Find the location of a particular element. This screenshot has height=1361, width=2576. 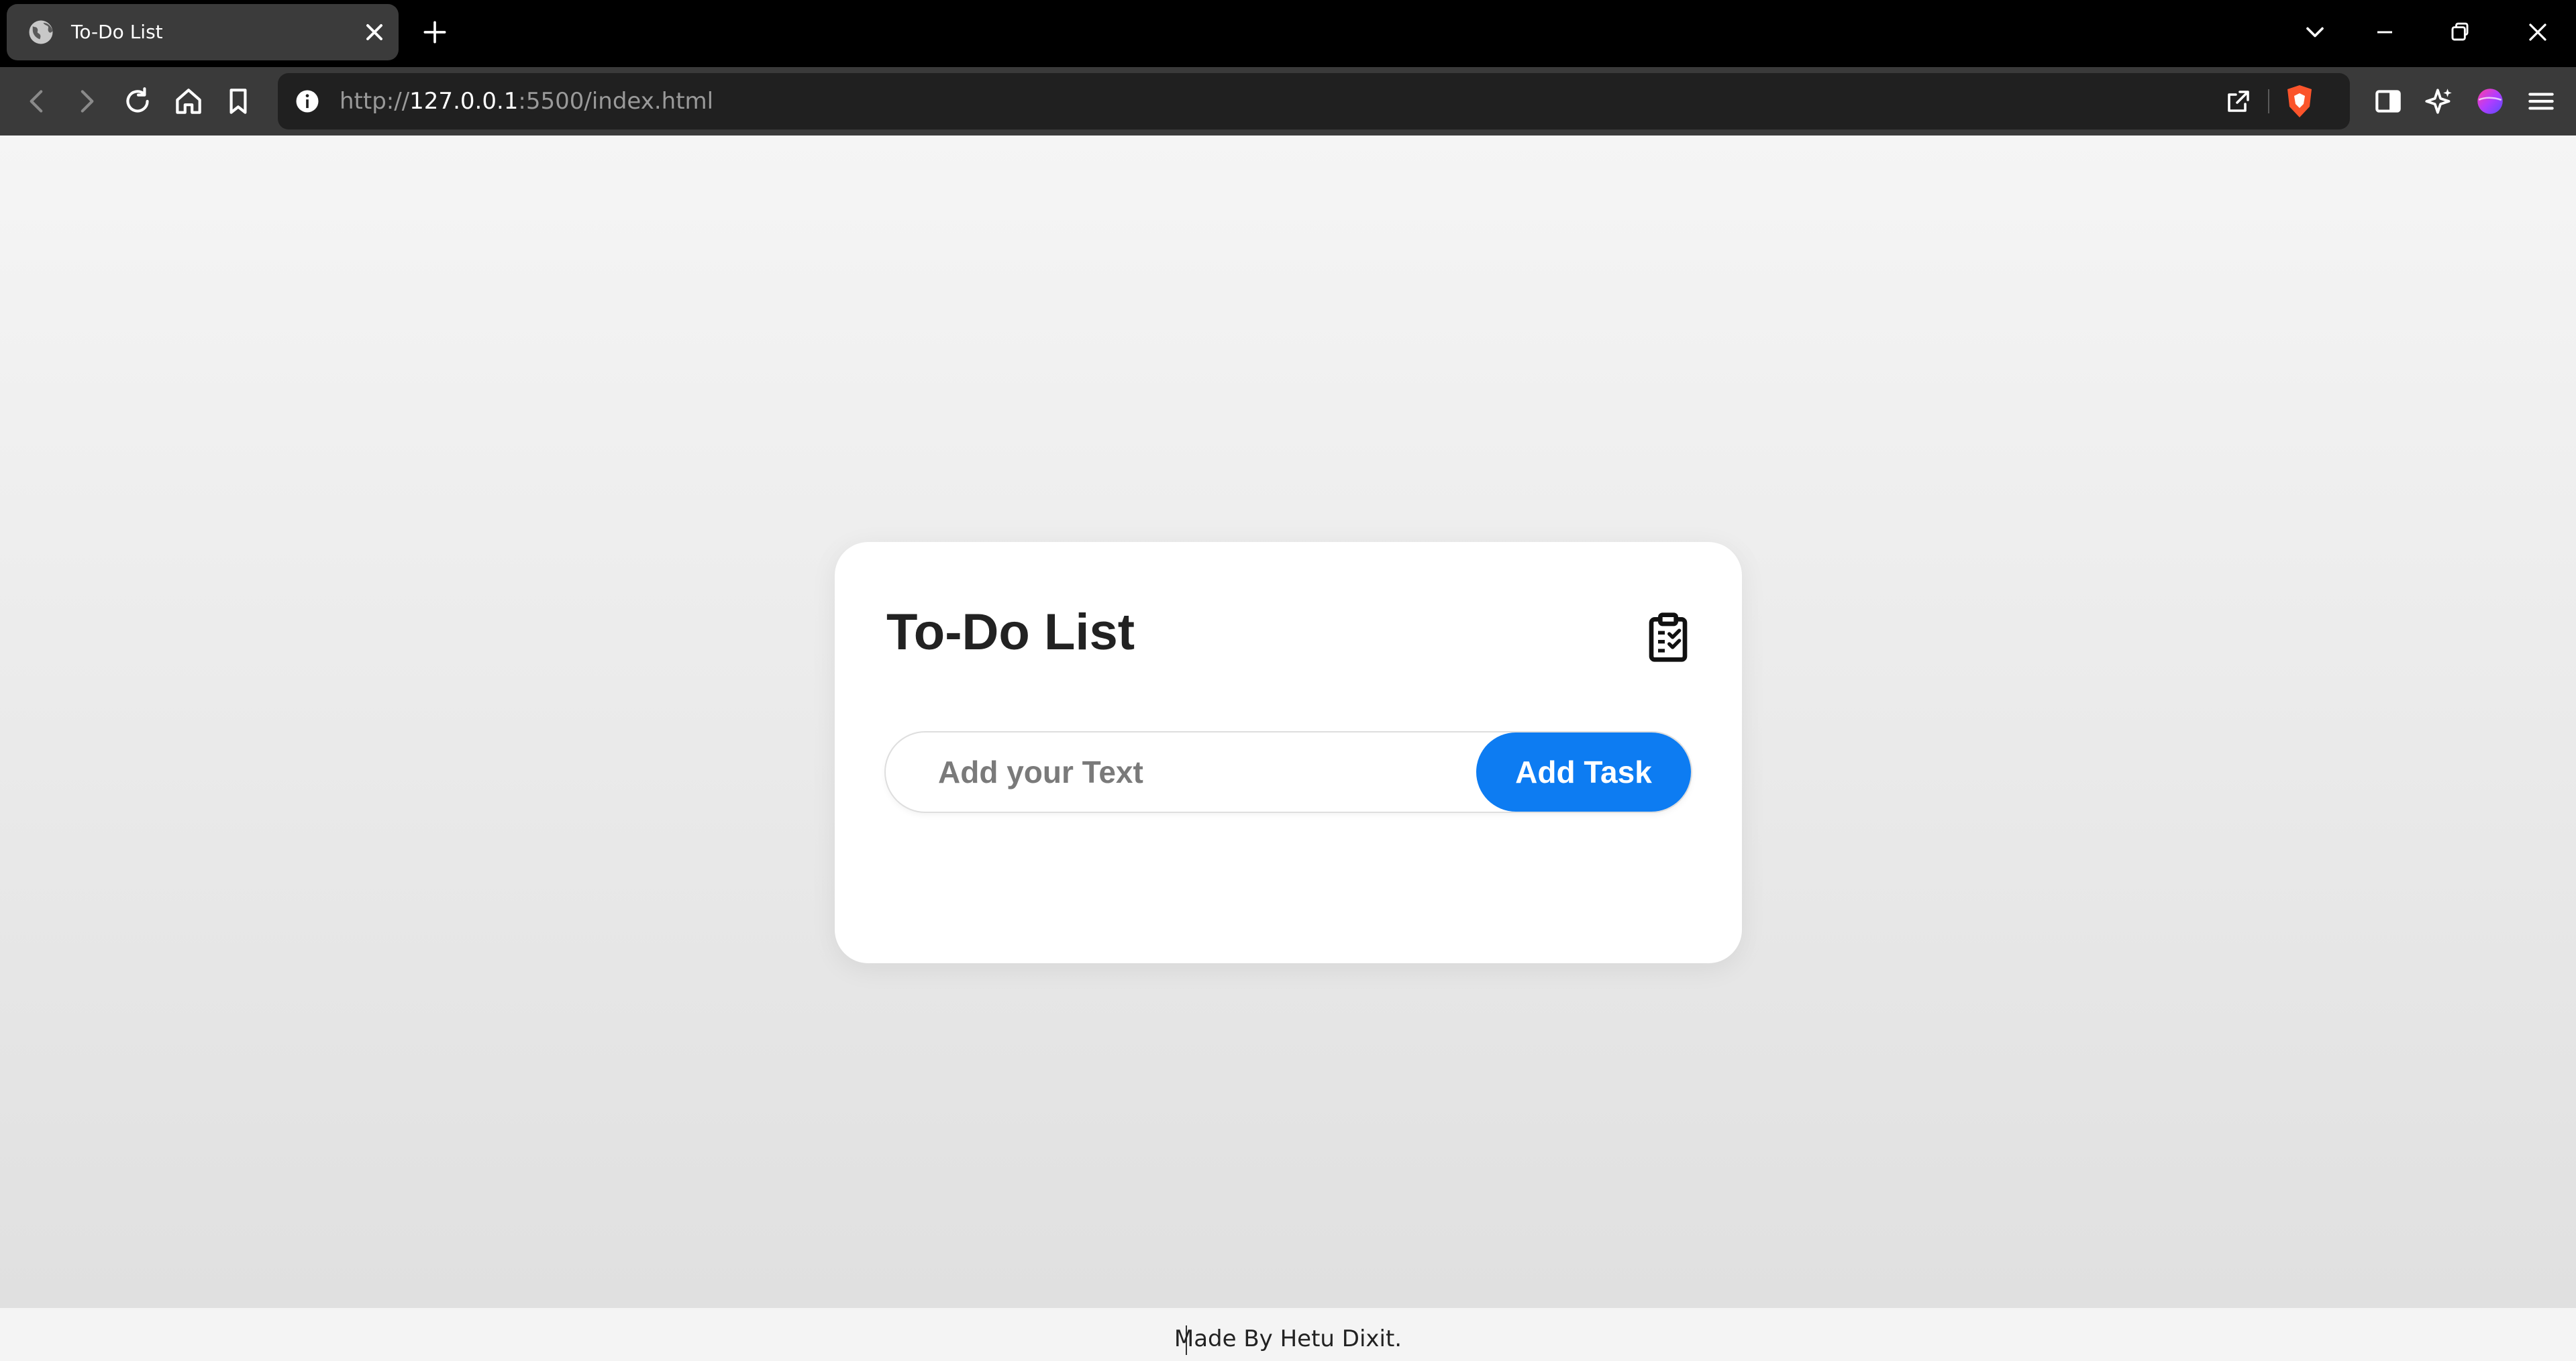

clipboard-icon is located at coordinates (1668, 637).